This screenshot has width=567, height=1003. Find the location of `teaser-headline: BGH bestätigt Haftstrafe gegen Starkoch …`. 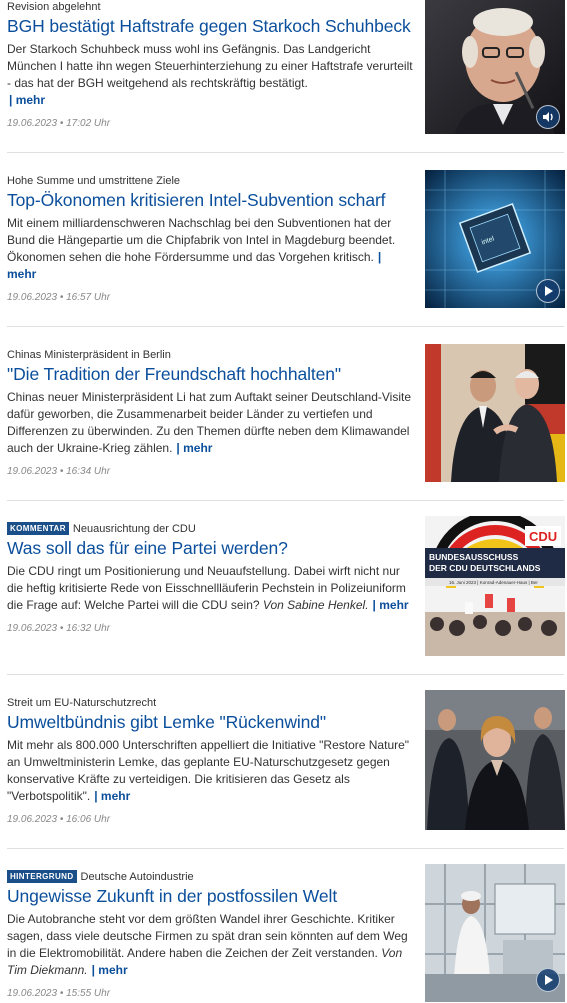

teaser-headline: BGH bestätigt Haftstrafe gegen Starkoch … is located at coordinates (210, 26).